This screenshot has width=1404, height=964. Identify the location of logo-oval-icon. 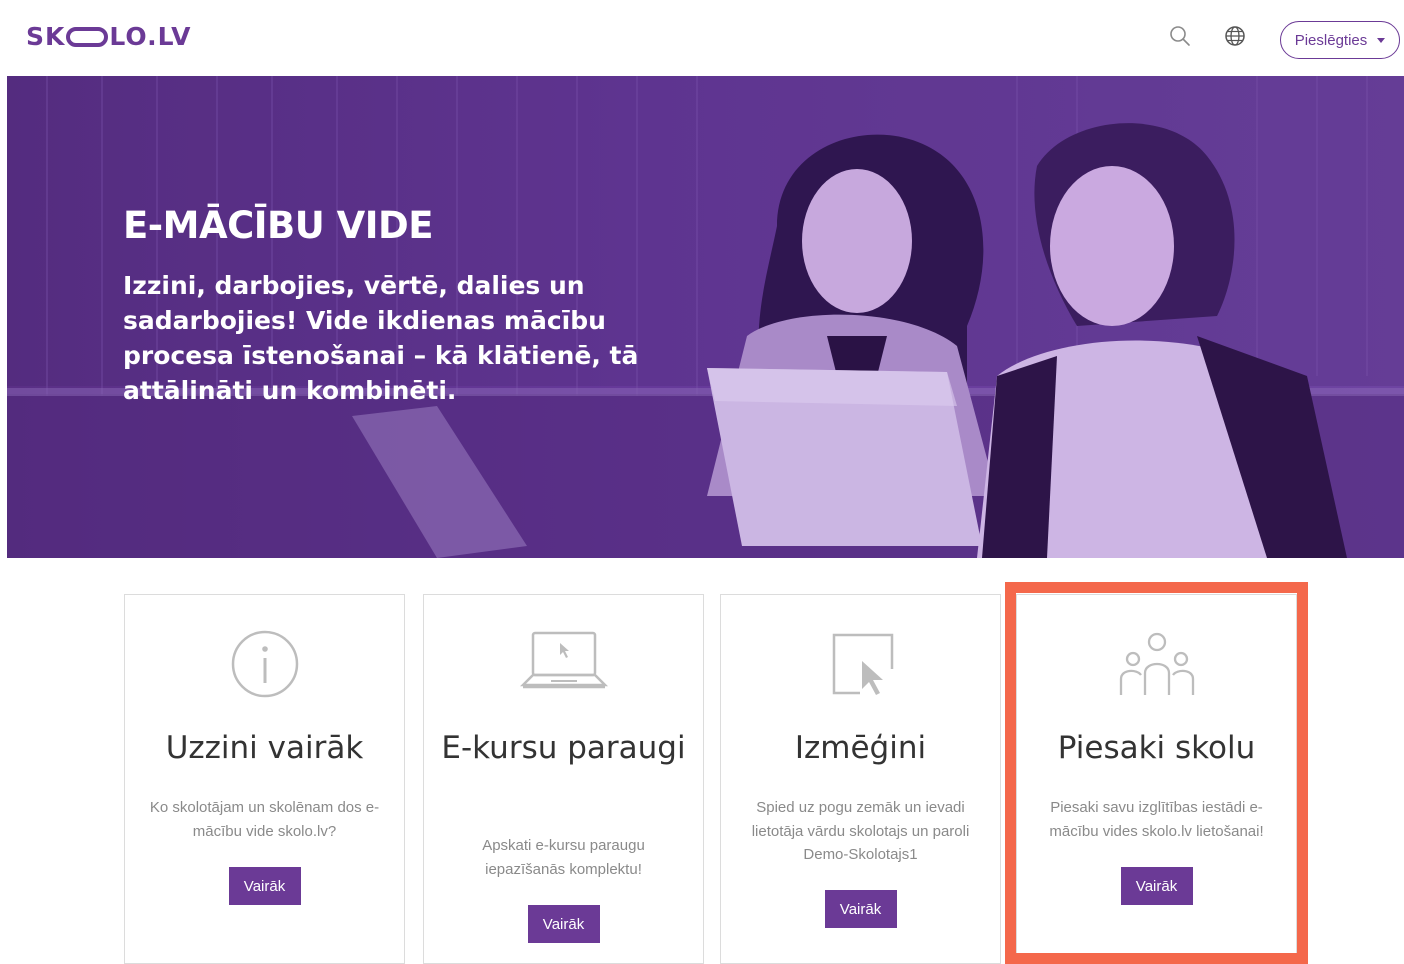
(87, 36).